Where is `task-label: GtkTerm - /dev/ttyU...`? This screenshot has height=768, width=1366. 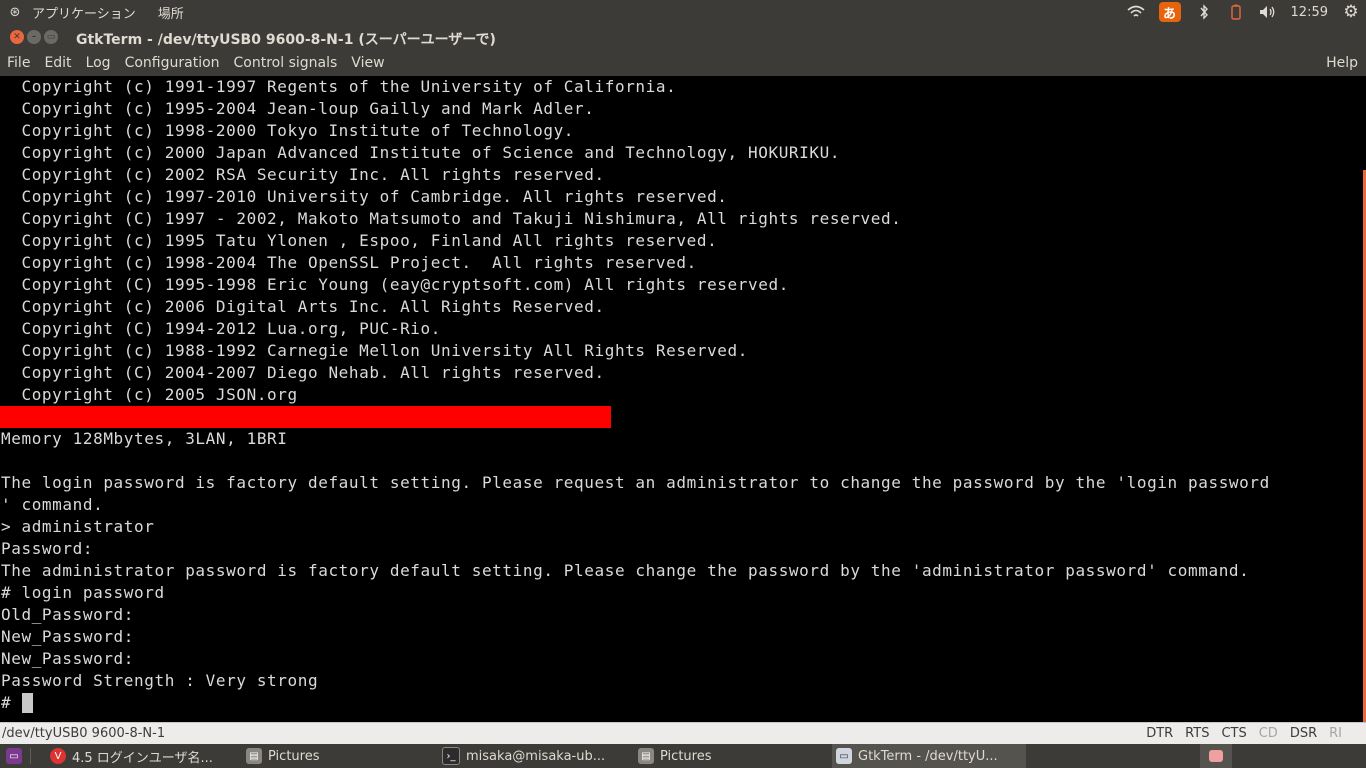
task-label: GtkTerm - /dev/ttyU... is located at coordinates (928, 756).